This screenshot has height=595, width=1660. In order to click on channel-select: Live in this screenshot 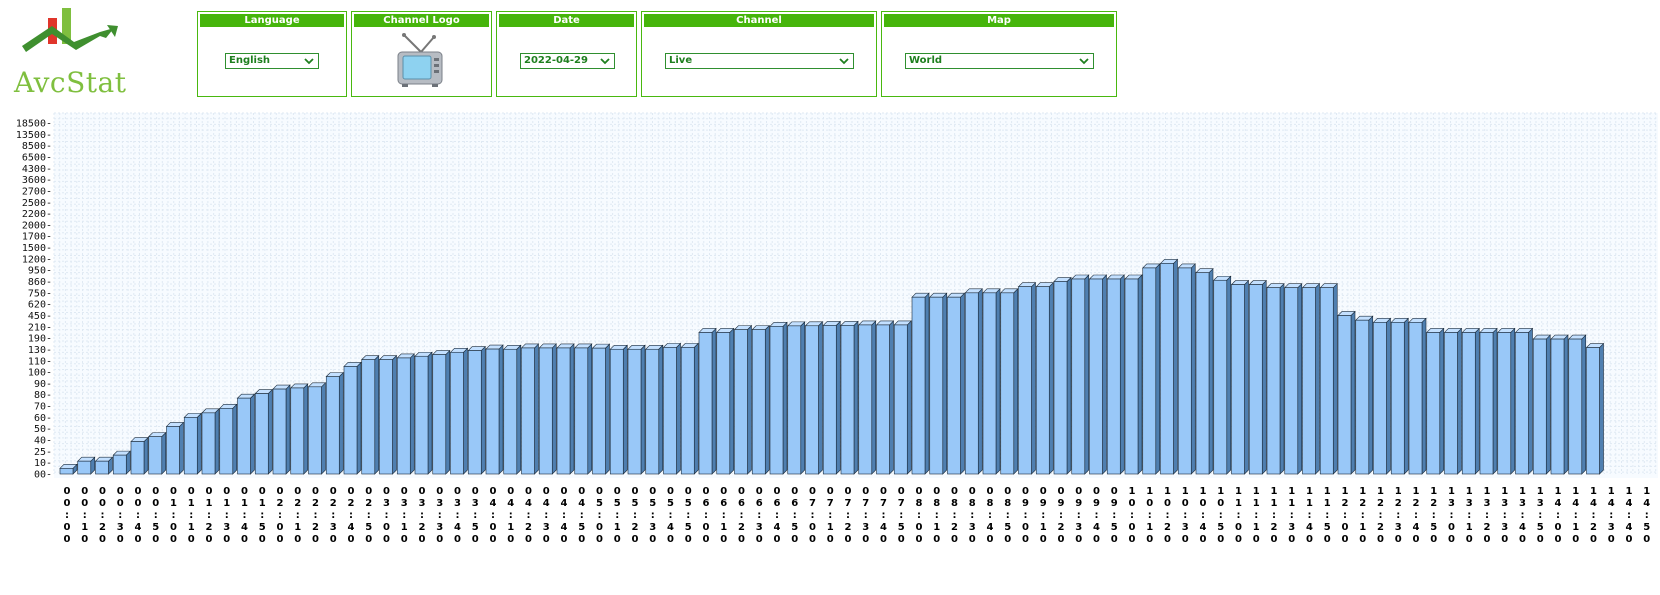, I will do `click(759, 61)`.